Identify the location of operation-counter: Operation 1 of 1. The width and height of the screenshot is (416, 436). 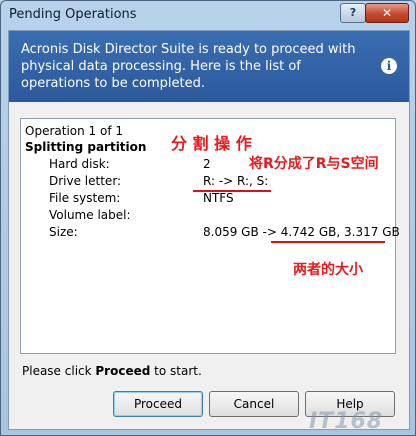
(74, 131).